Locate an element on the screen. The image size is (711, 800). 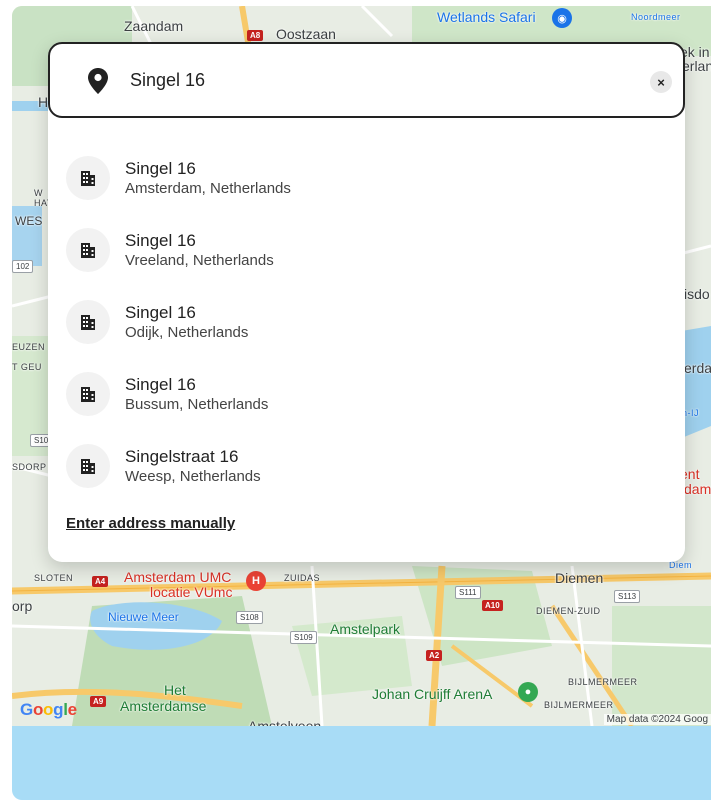
map-label-w: W is located at coordinates (38, 193).